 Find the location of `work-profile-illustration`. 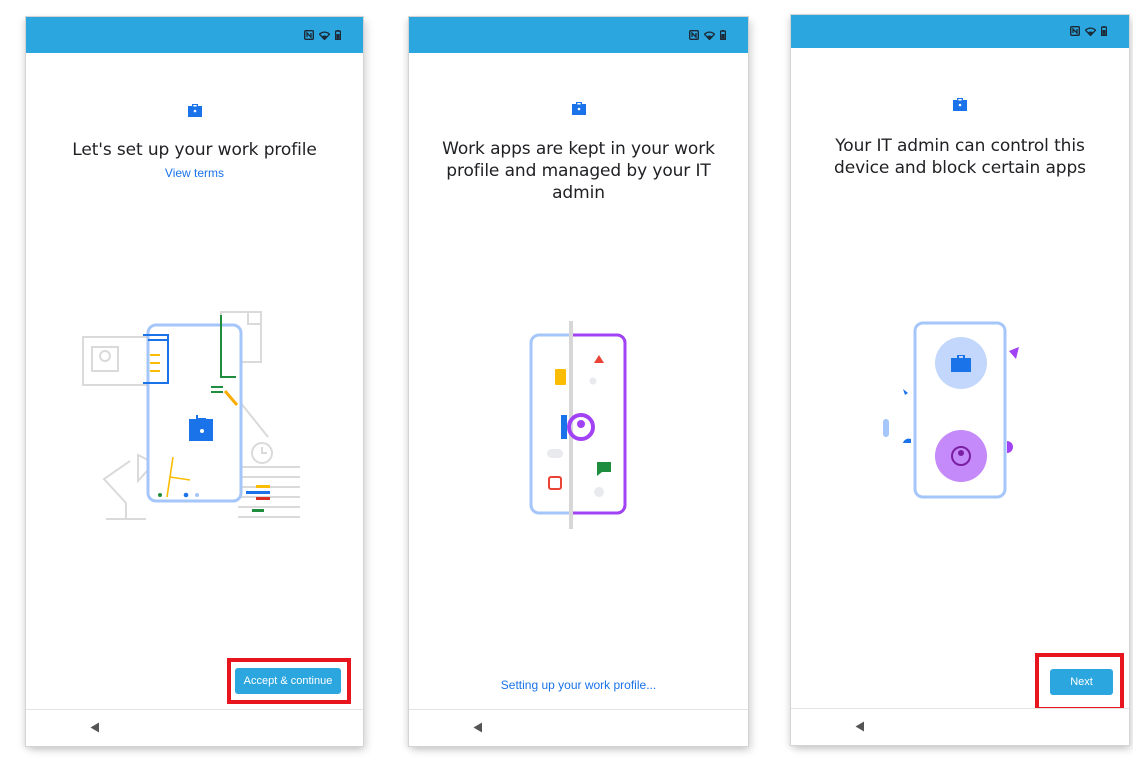

work-profile-illustration is located at coordinates (191, 415).